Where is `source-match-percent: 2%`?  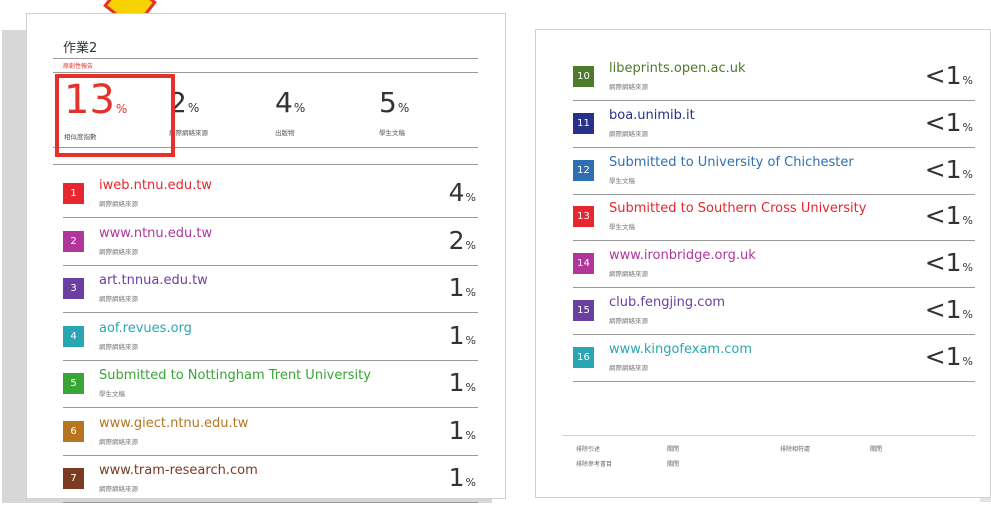 source-match-percent: 2% is located at coordinates (462, 240).